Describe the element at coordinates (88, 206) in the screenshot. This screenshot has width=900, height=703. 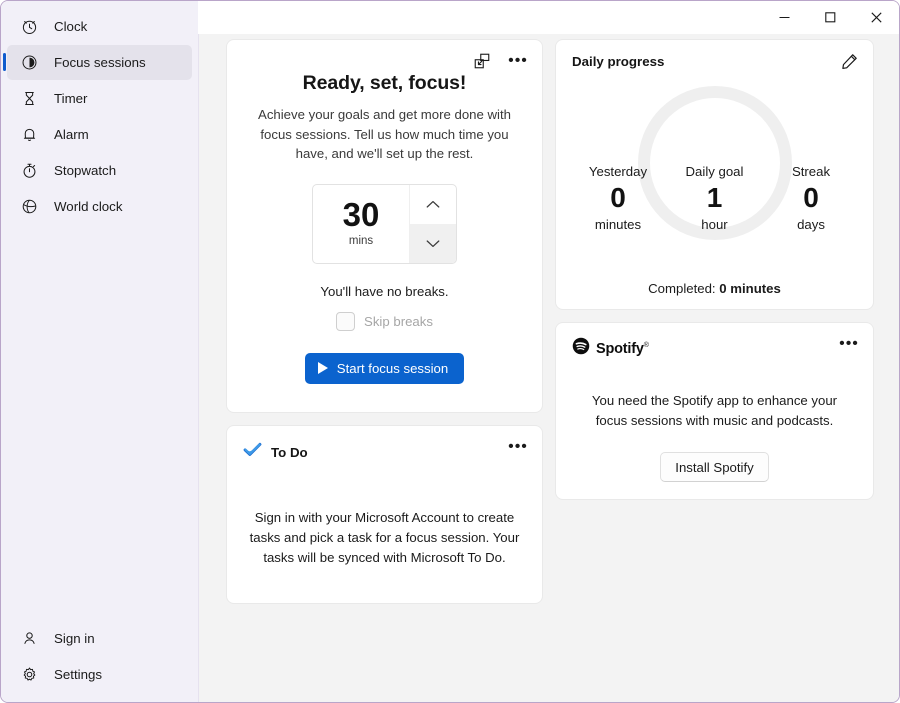
I see `sidebar-item-label: World clock` at that location.